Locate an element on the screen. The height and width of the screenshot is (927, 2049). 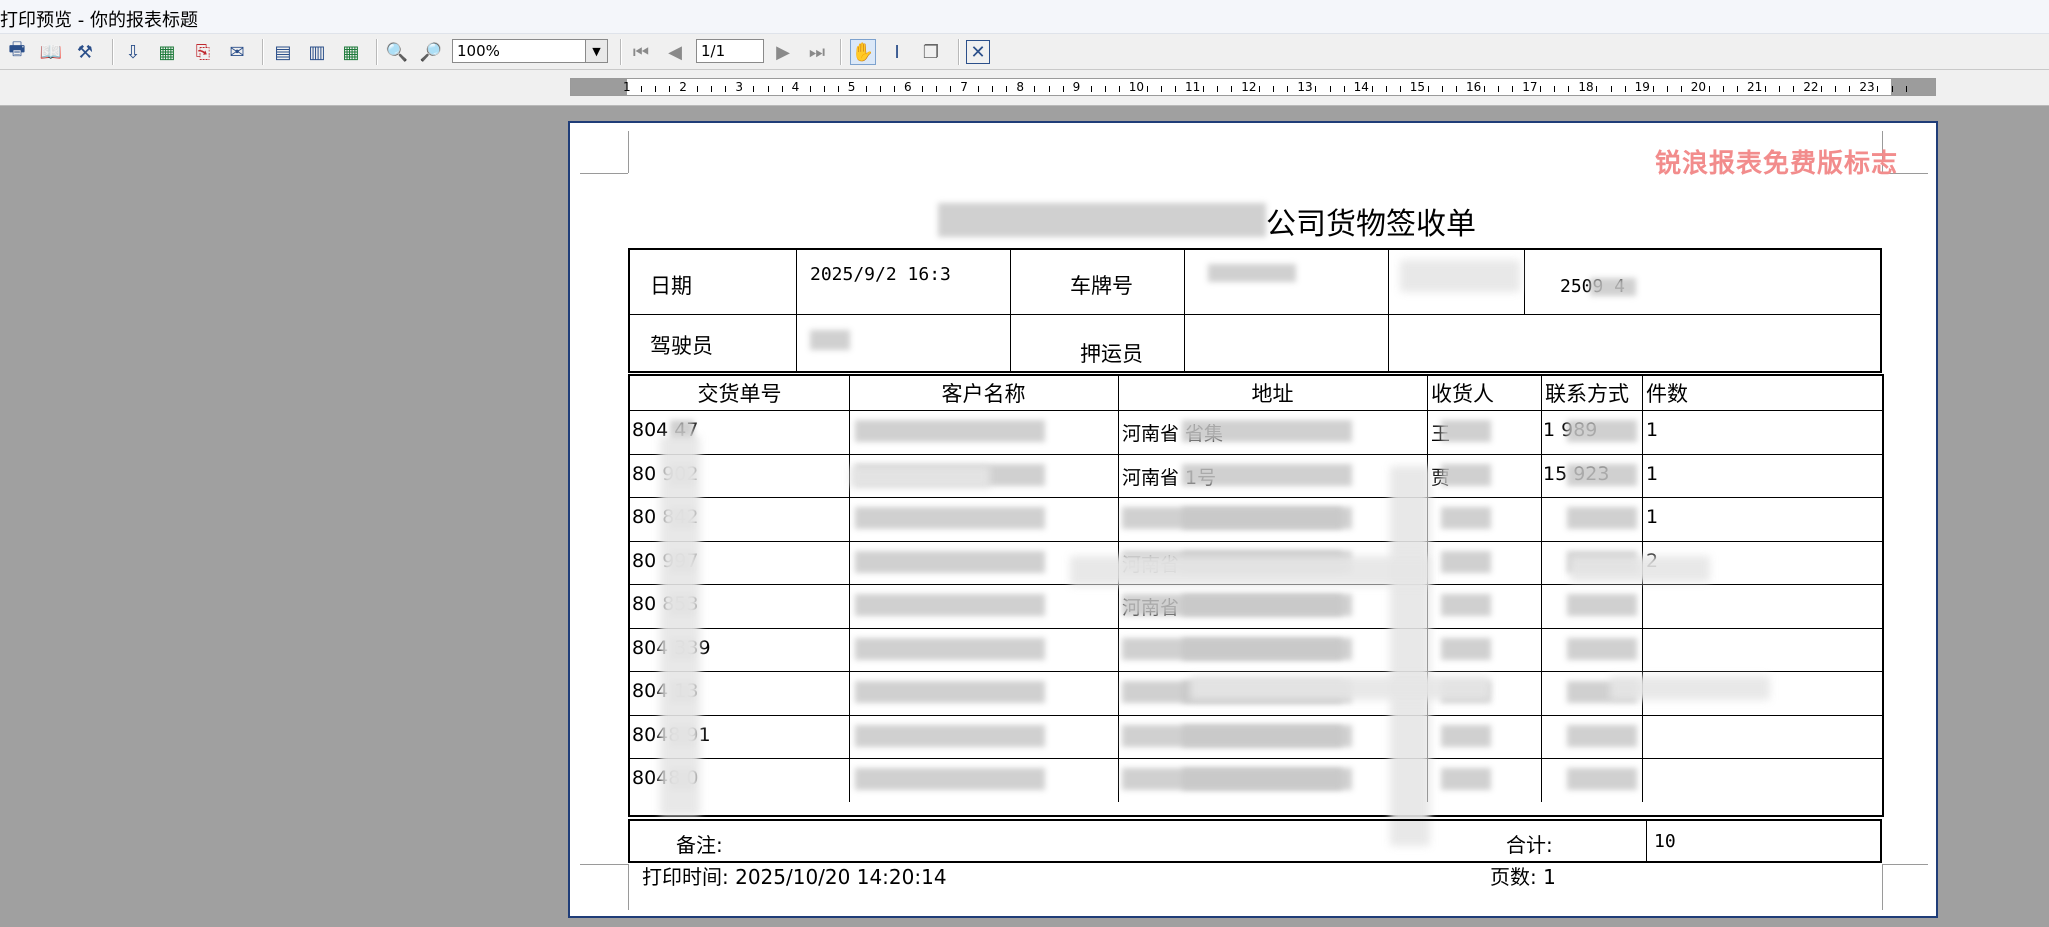
ruler-number: 2 is located at coordinates (683, 87).